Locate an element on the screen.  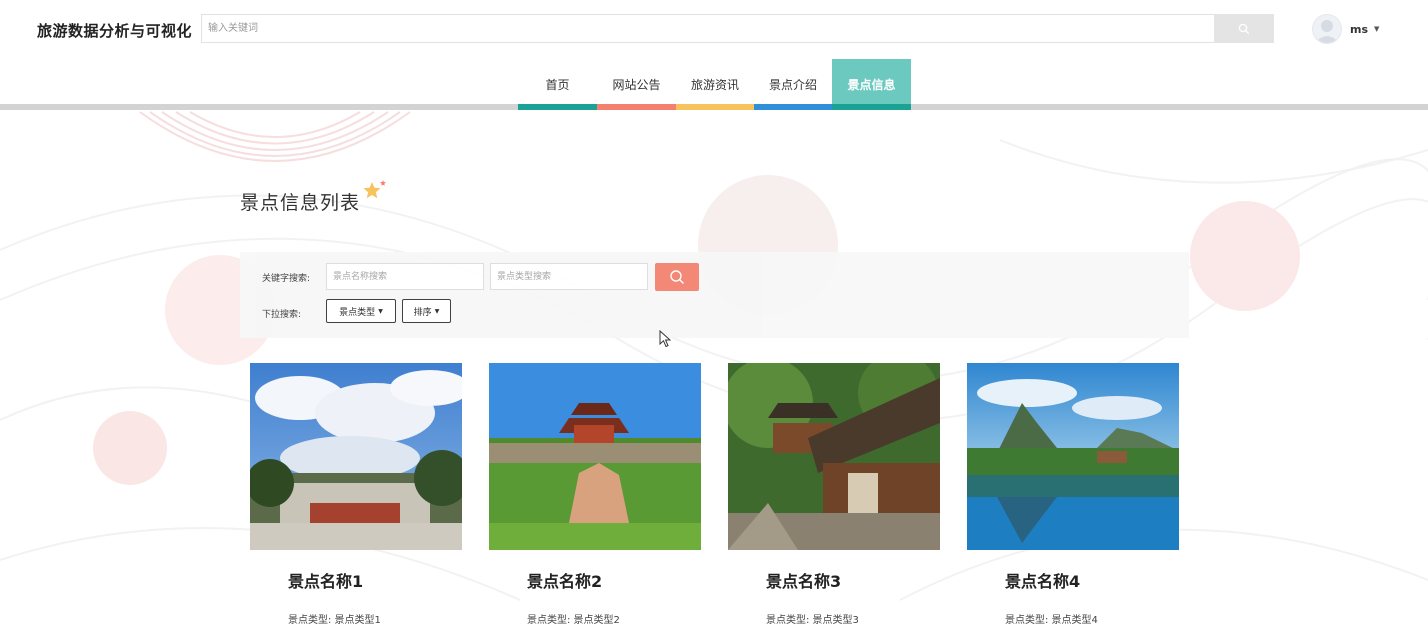
mouse-cursor-icon is located at coordinates (665, 339).